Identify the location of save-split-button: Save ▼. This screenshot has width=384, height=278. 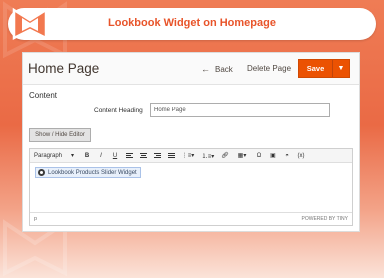
(324, 68).